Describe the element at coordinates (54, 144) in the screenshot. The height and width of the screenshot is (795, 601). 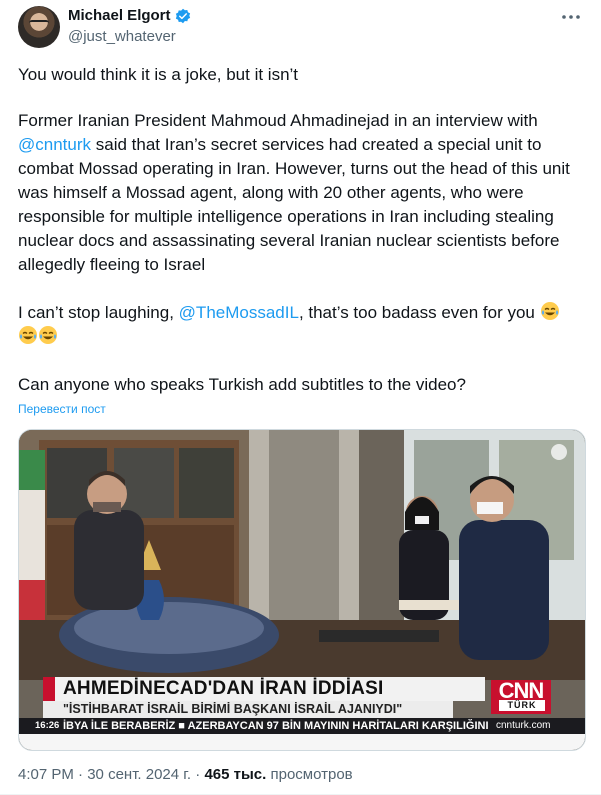
I see `mention-link-cnnturk: @cnnturk` at that location.